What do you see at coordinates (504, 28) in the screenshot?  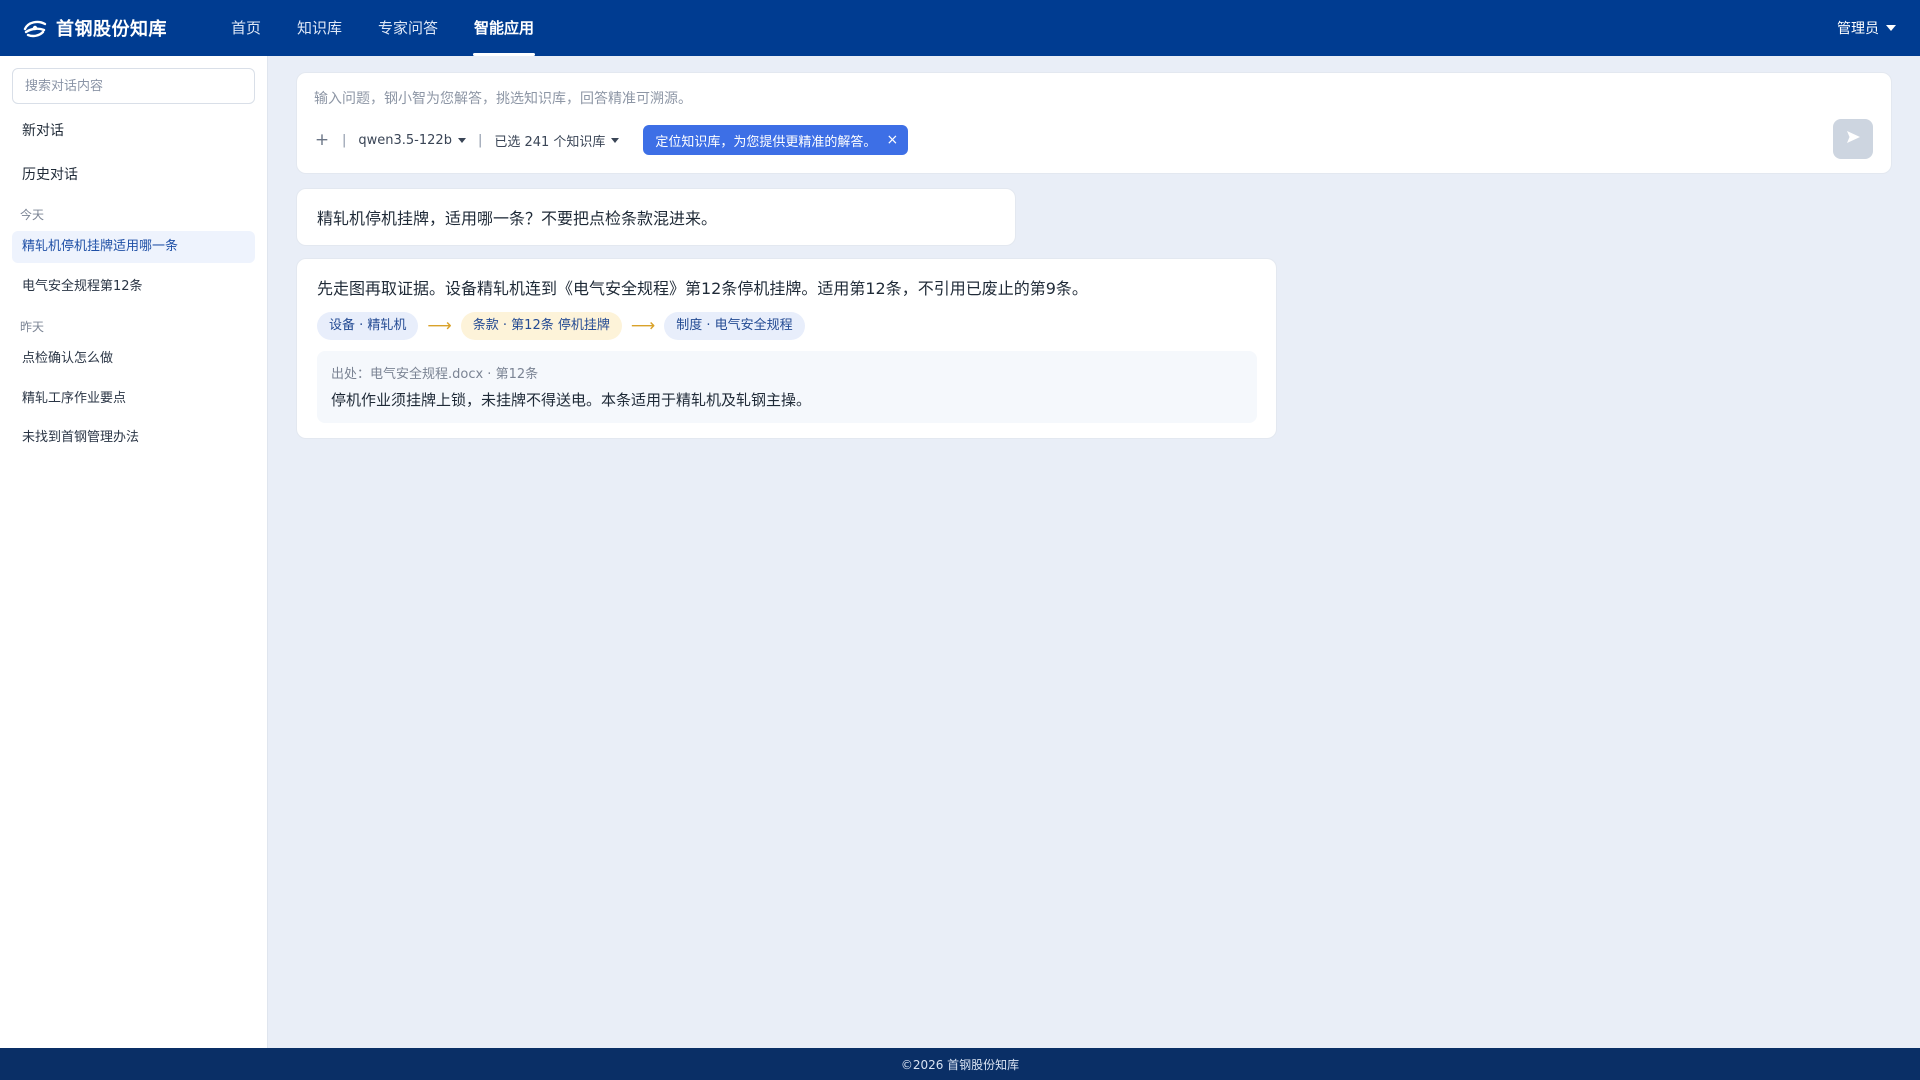 I see `nav-item-smart-apps: 智能应用` at bounding box center [504, 28].